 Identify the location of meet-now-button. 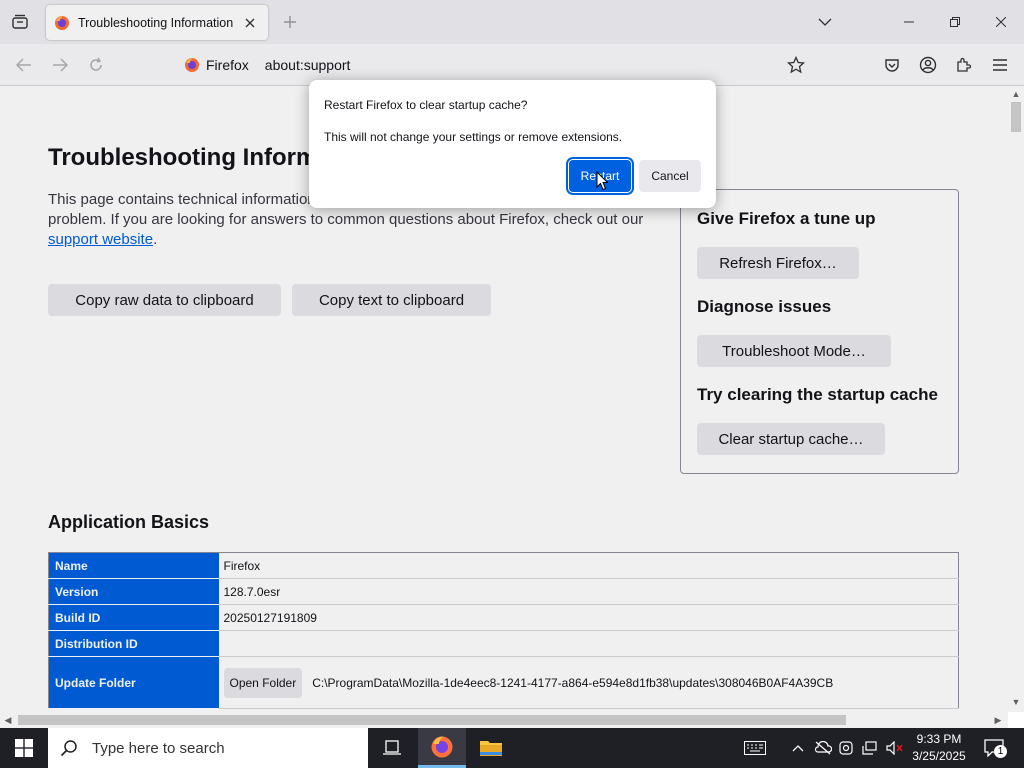
(846, 748).